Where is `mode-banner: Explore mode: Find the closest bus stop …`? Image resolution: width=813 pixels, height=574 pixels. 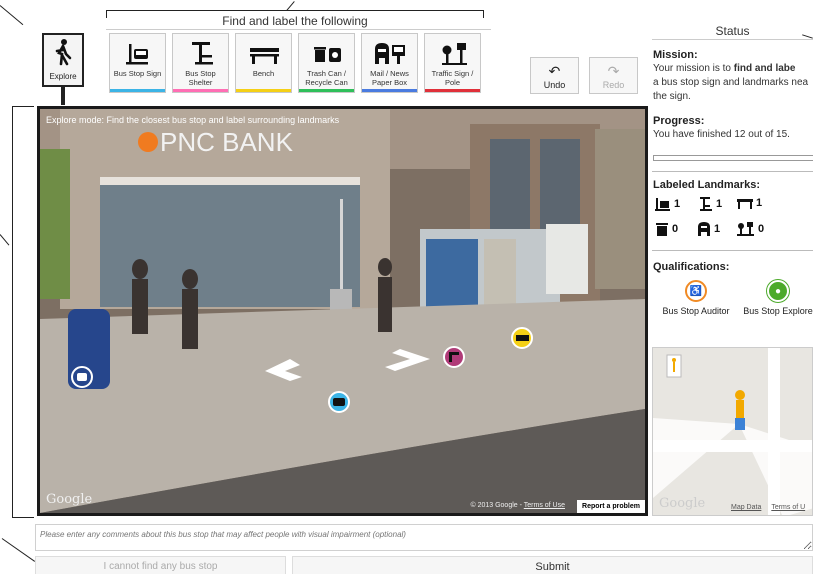 mode-banner: Explore mode: Find the closest bus stop … is located at coordinates (193, 120).